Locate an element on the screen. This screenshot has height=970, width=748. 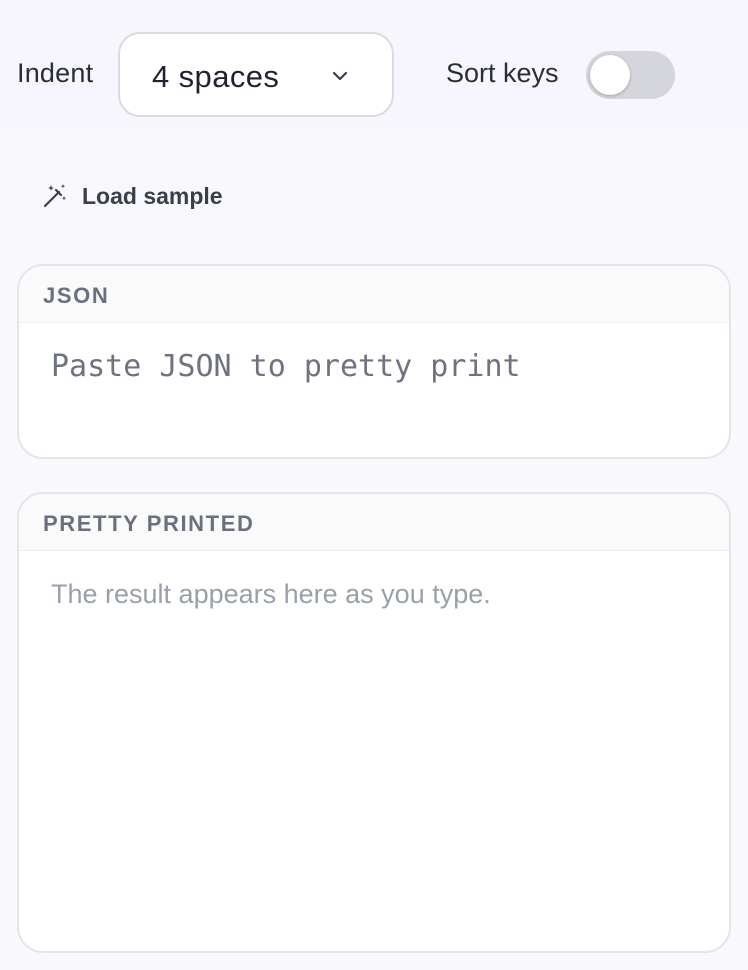
indent-select-value: 4 spaces is located at coordinates (216, 76).